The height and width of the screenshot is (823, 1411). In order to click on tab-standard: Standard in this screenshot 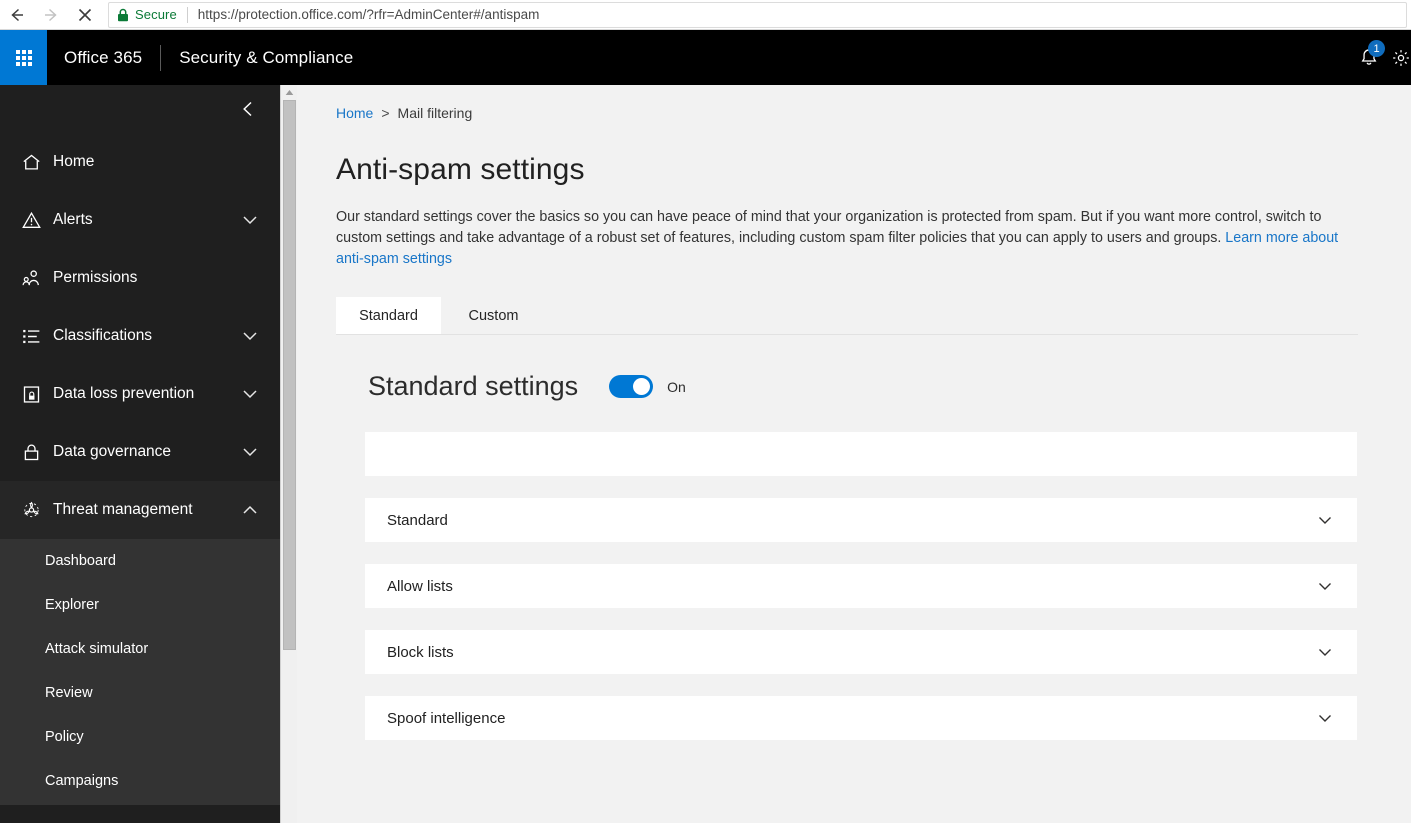, I will do `click(388, 315)`.